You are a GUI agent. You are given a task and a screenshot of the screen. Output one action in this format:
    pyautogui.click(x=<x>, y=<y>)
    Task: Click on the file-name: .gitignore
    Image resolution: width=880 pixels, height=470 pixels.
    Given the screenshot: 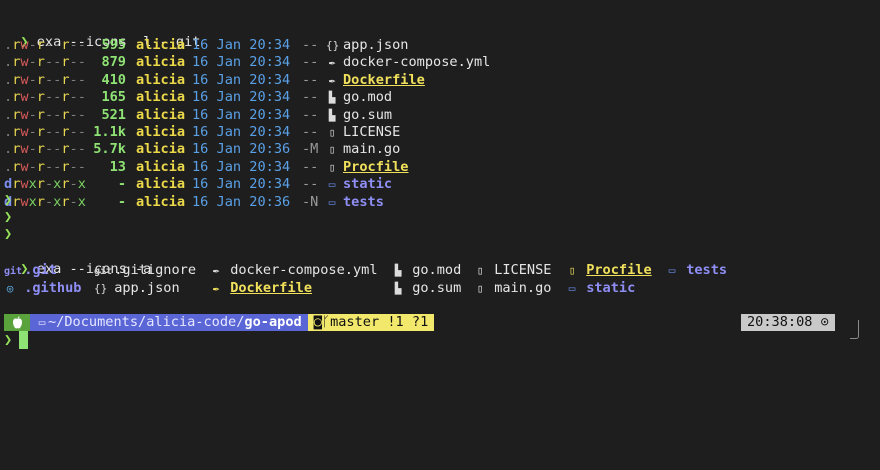 What is the action you would take?
    pyautogui.click(x=155, y=270)
    